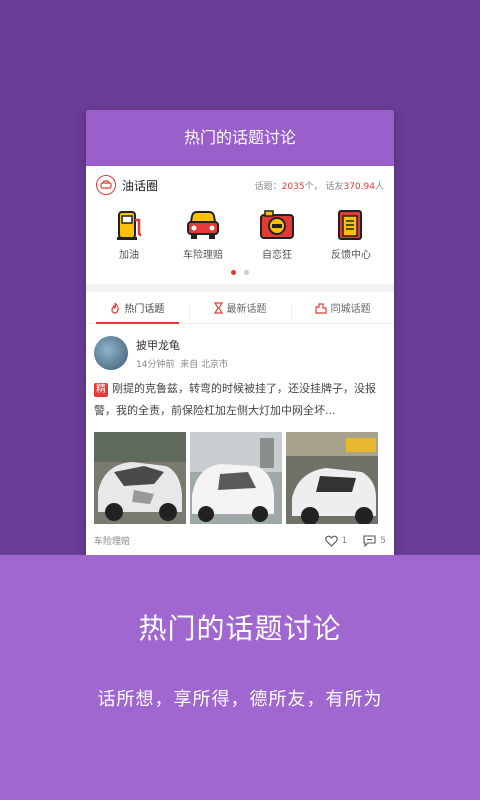  I want to click on like-count: 1, so click(344, 540).